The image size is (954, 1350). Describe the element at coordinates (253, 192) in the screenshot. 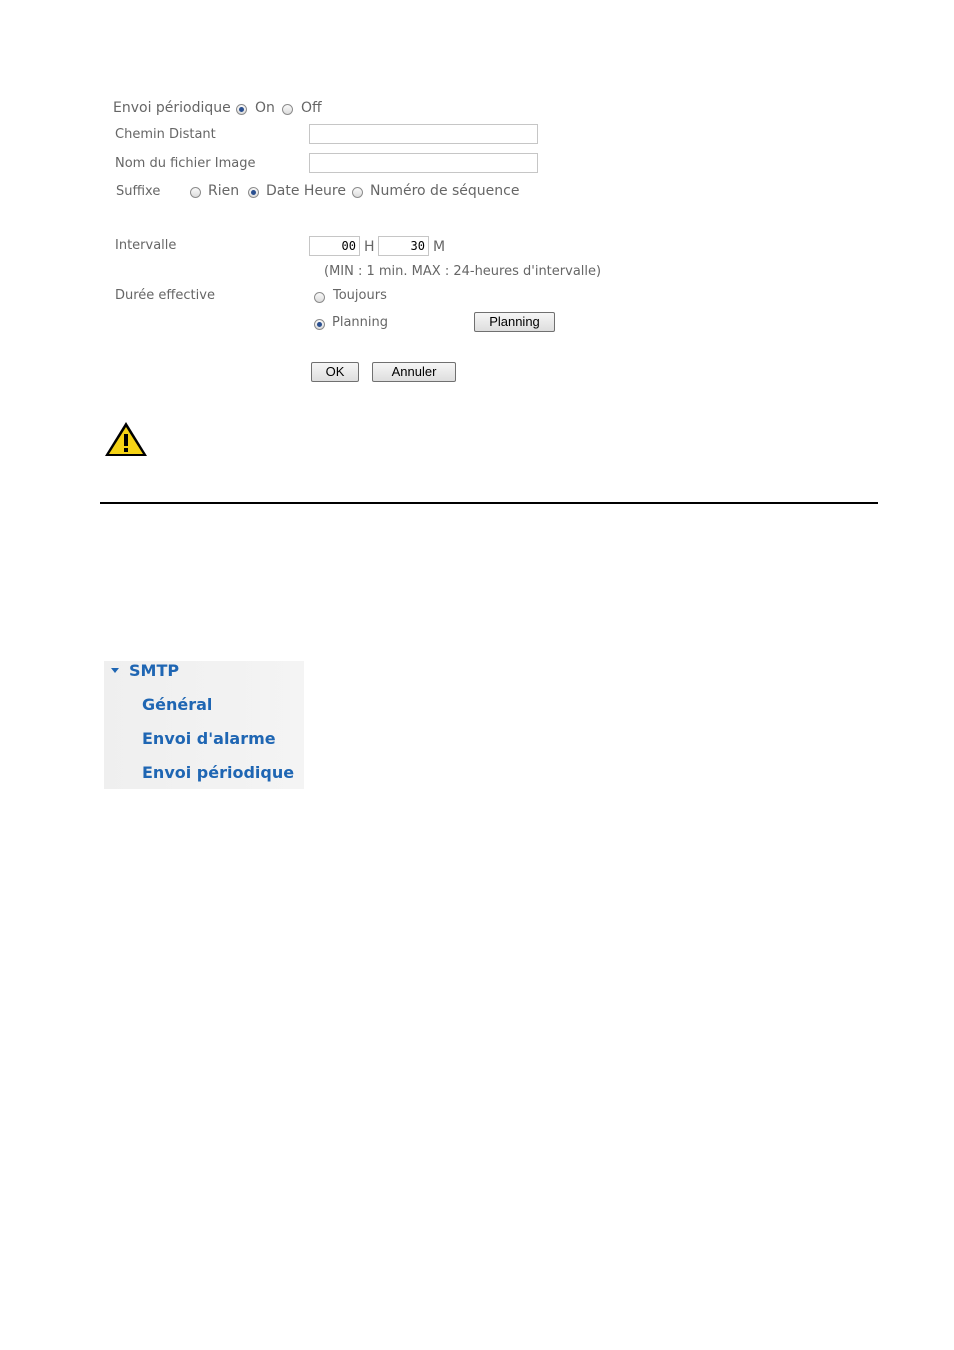

I see `suffix-datetime-radio` at that location.